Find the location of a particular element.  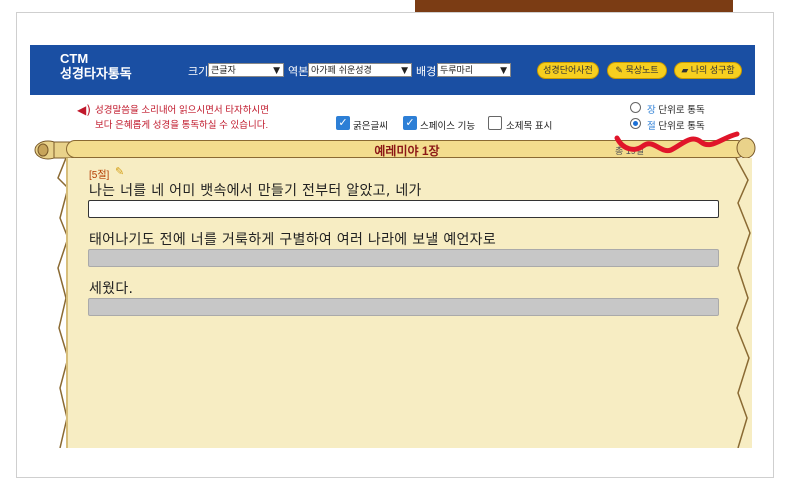

chapter-mode-label: 장 단위로 통독 is located at coordinates (676, 110).